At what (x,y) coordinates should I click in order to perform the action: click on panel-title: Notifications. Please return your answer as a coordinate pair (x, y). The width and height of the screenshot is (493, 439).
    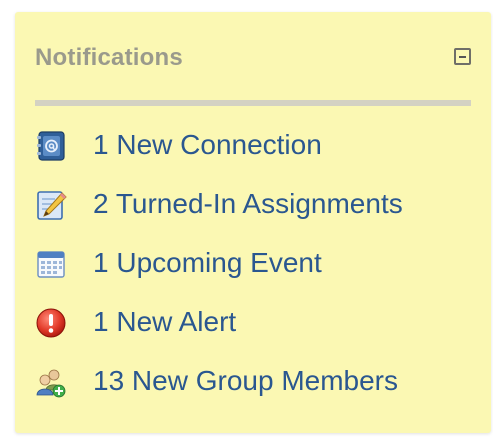
    Looking at the image, I should click on (109, 57).